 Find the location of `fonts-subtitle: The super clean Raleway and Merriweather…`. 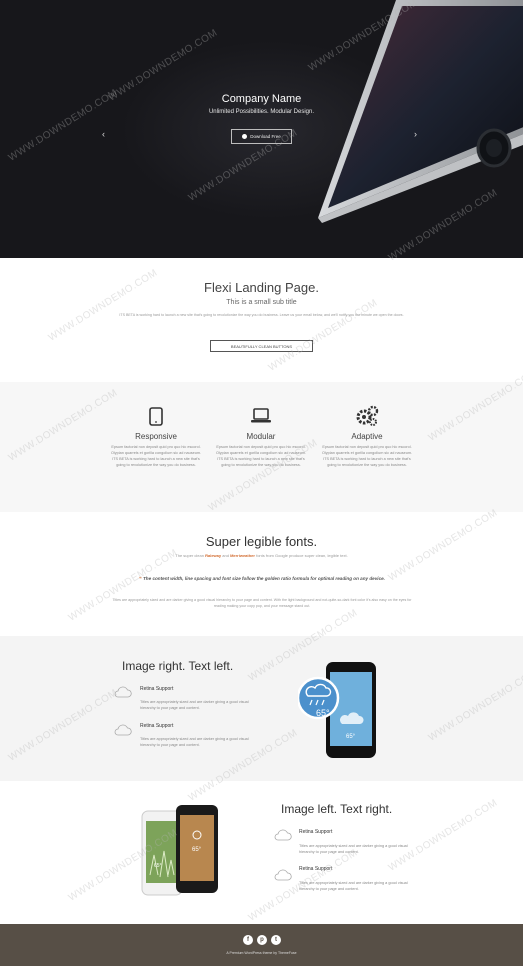

fonts-subtitle: The super clean Raleway and Merriweather… is located at coordinates (261, 555).